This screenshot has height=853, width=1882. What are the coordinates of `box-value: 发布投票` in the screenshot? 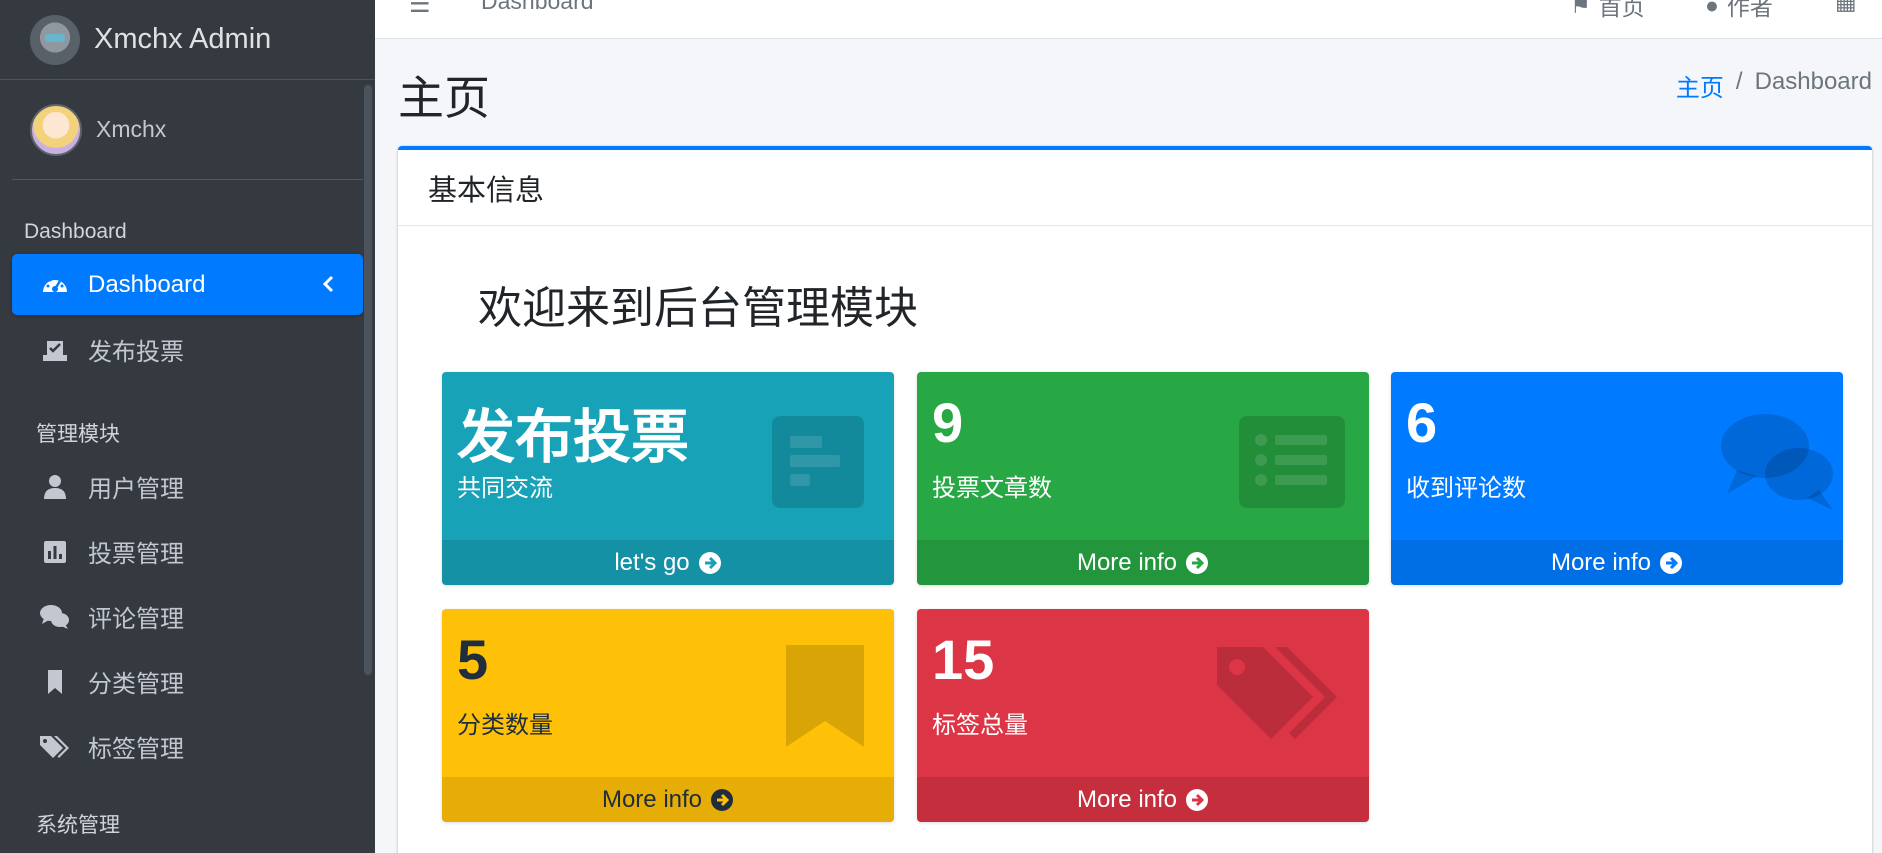 It's located at (573, 437).